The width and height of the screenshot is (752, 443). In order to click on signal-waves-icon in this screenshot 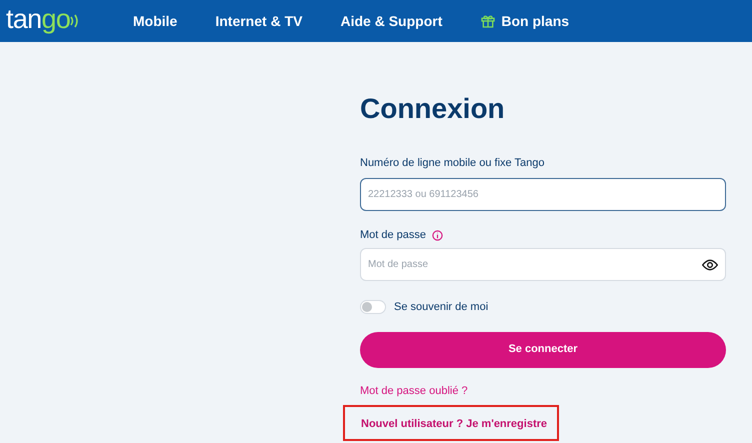, I will do `click(75, 21)`.